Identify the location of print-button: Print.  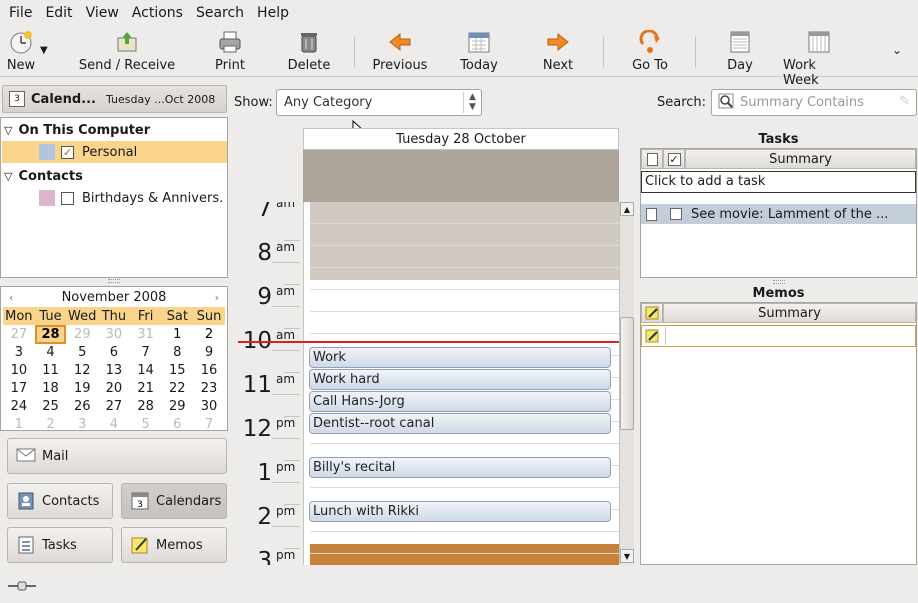
(230, 51).